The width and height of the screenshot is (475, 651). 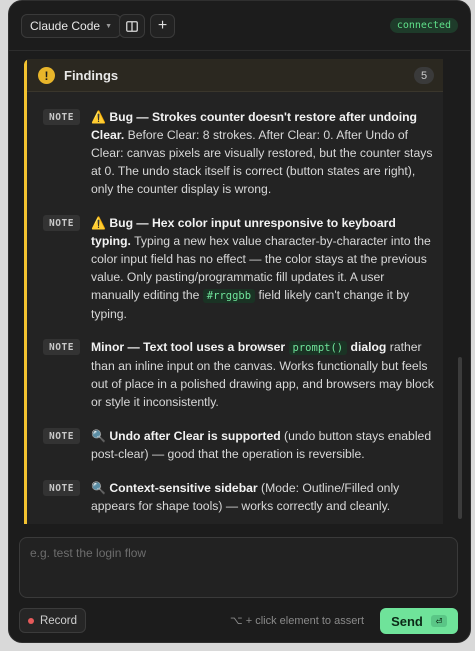 I want to click on enter-key-icon: ⏎, so click(x=438, y=621).